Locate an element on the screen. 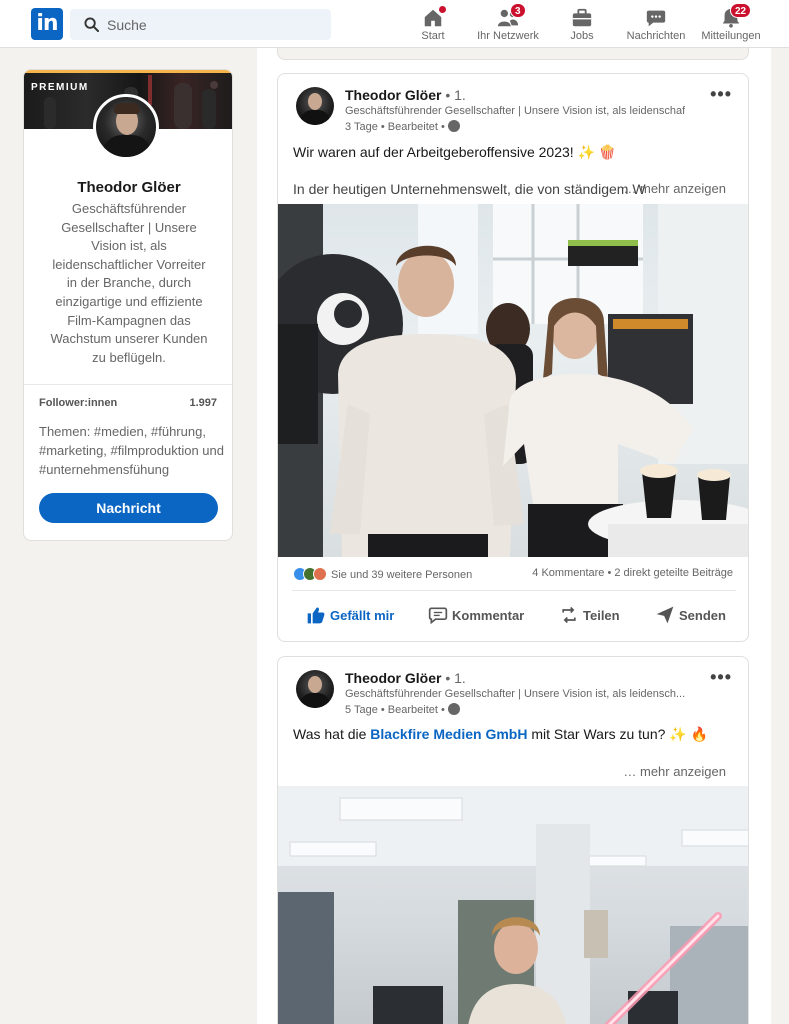 Image resolution: width=789 pixels, height=1024 pixels. nav-item-label: Mitteilungen is located at coordinates (731, 36).